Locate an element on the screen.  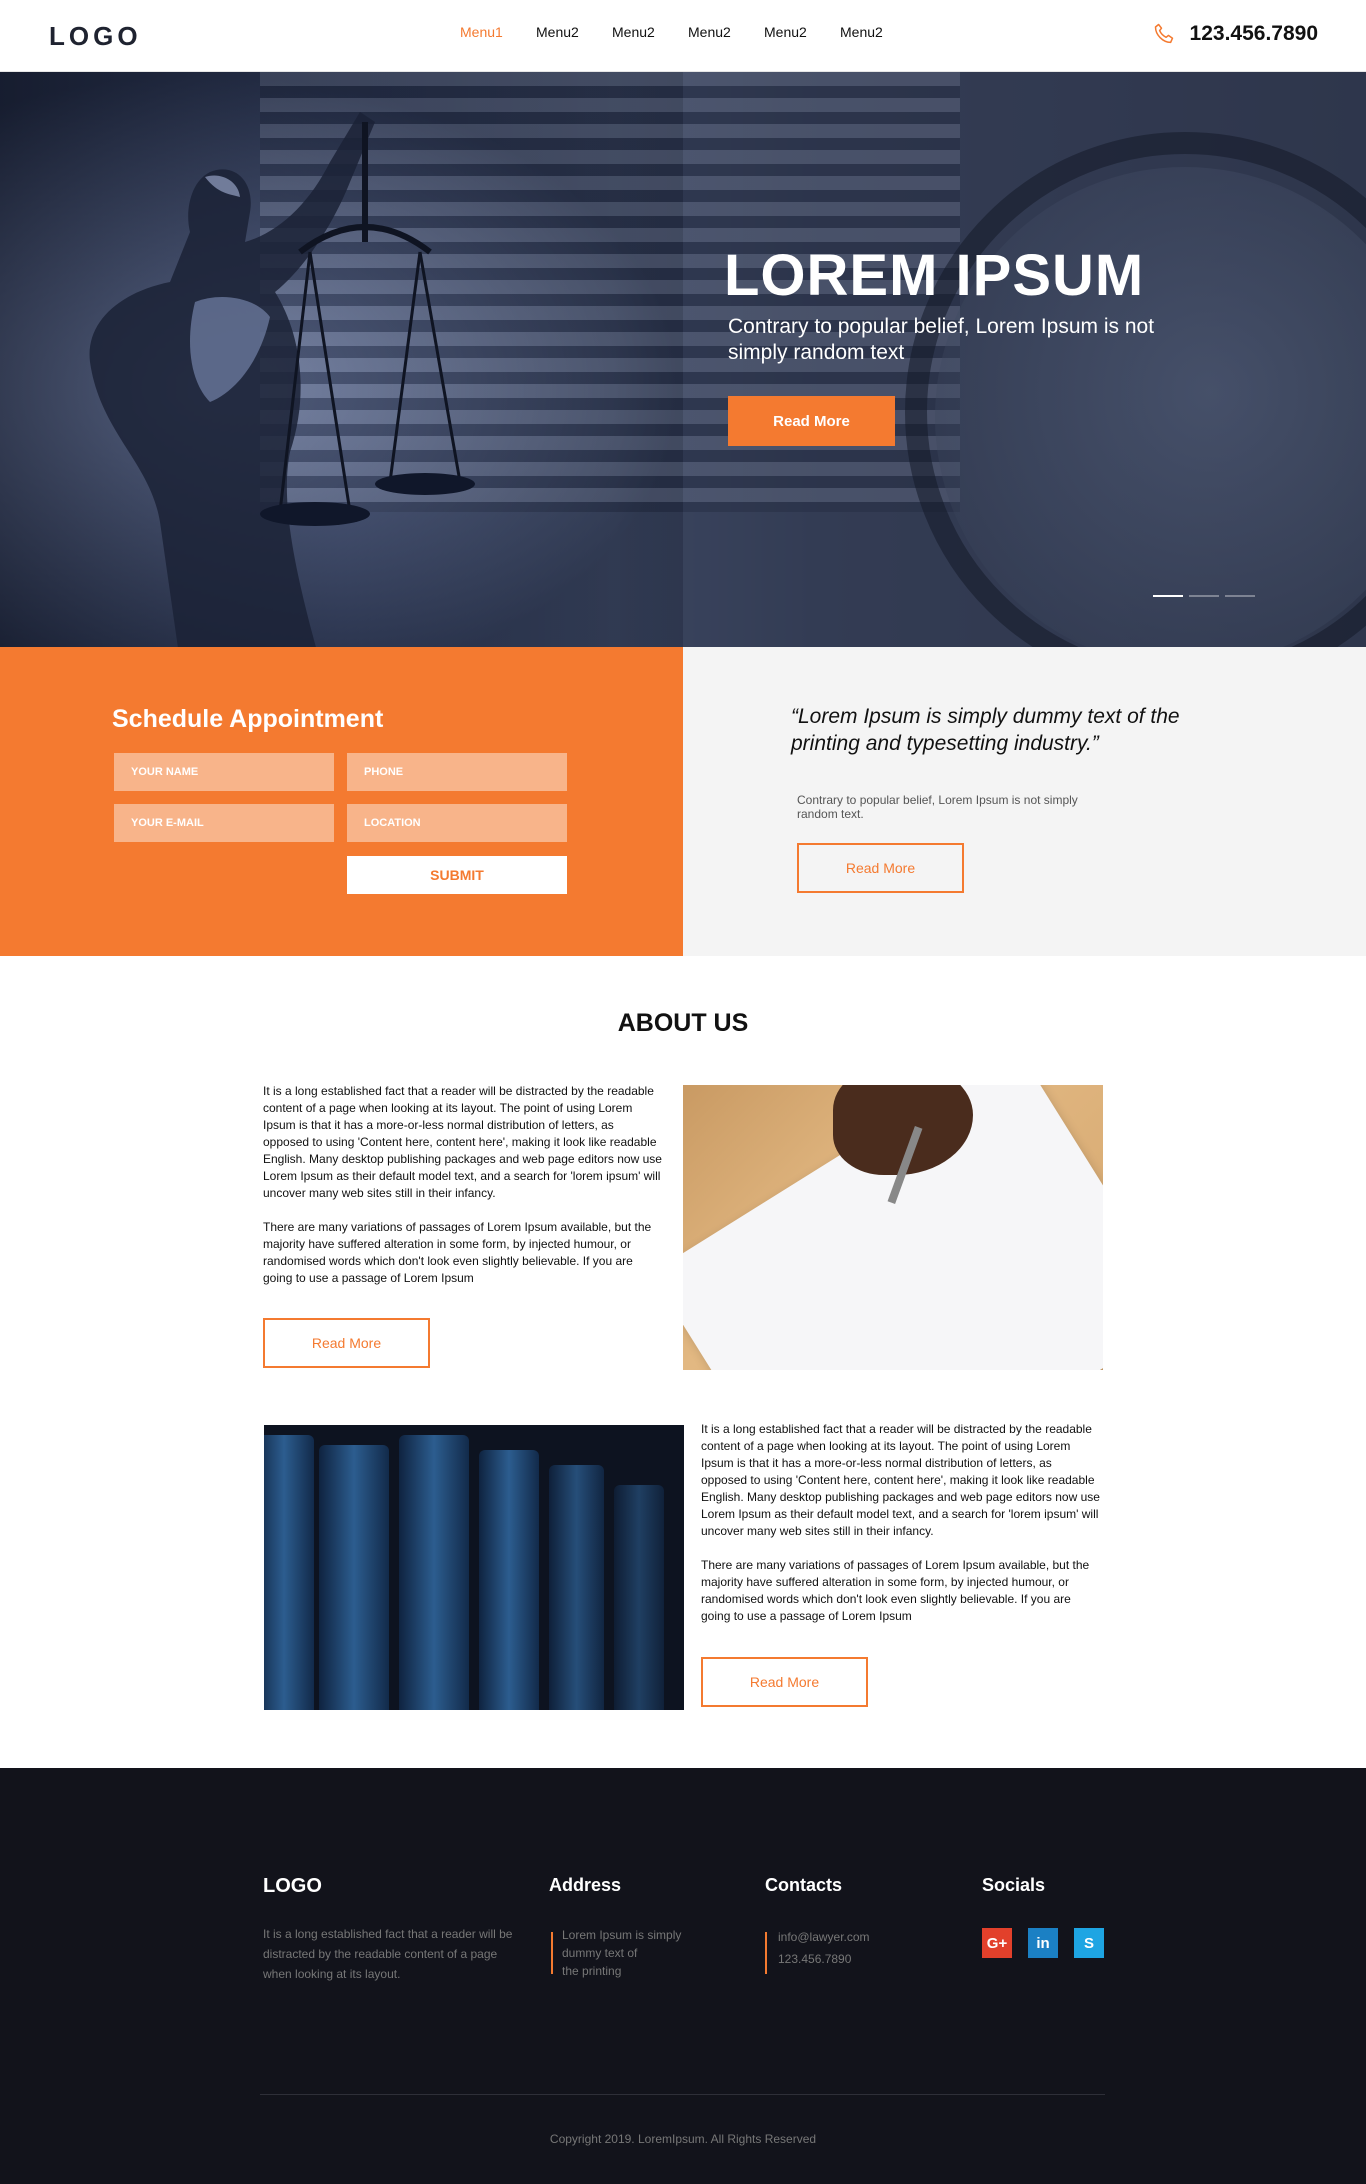
skype-icon: S is located at coordinates (1089, 1943).